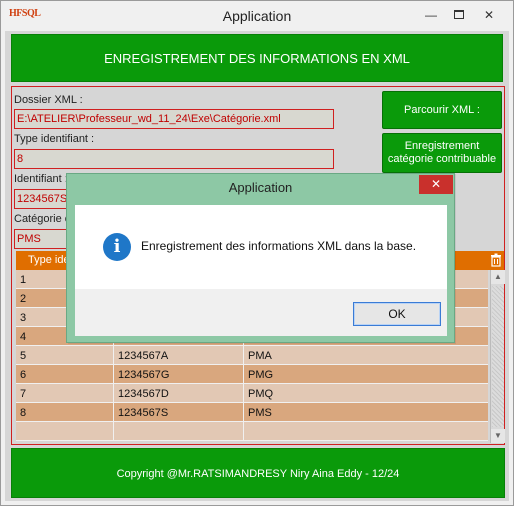  I want to click on close-window-button: ✕, so click(489, 15).